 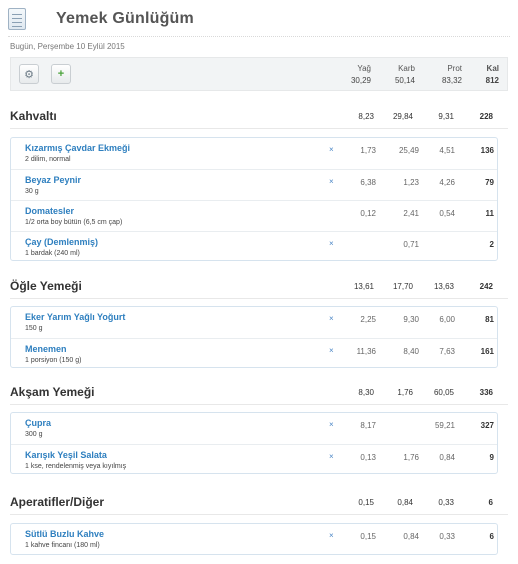 I want to click on food-carb: 8,40, so click(x=411, y=351).